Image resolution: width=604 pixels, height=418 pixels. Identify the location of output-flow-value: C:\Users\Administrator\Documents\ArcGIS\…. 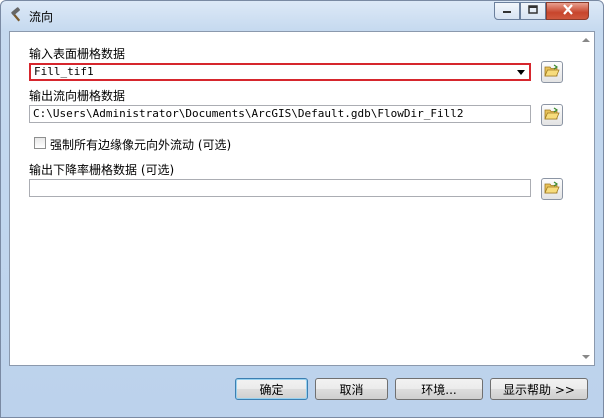
(248, 113).